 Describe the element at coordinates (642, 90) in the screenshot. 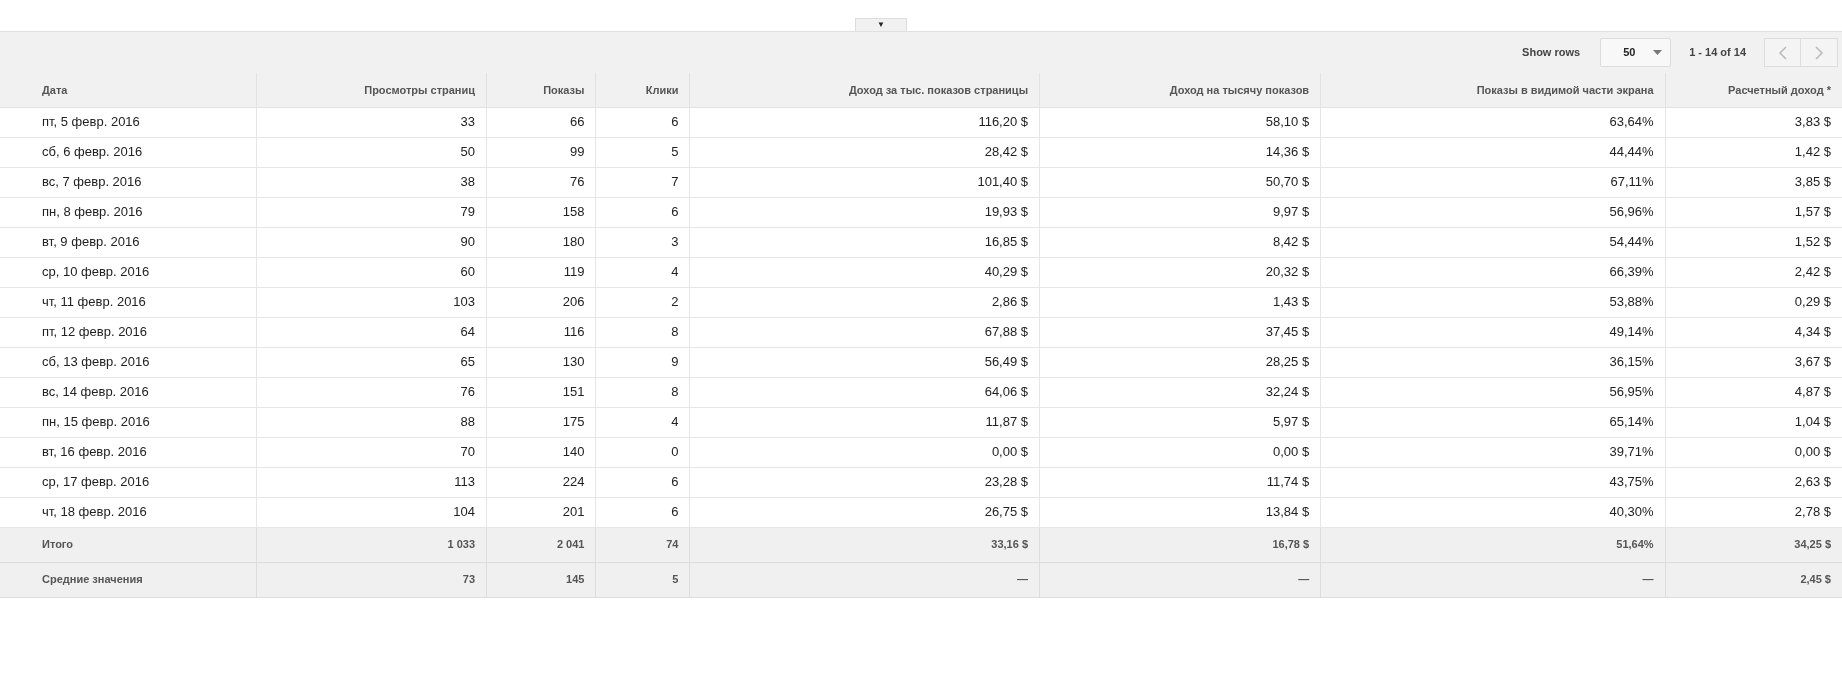

I see `column-header: Клики` at that location.